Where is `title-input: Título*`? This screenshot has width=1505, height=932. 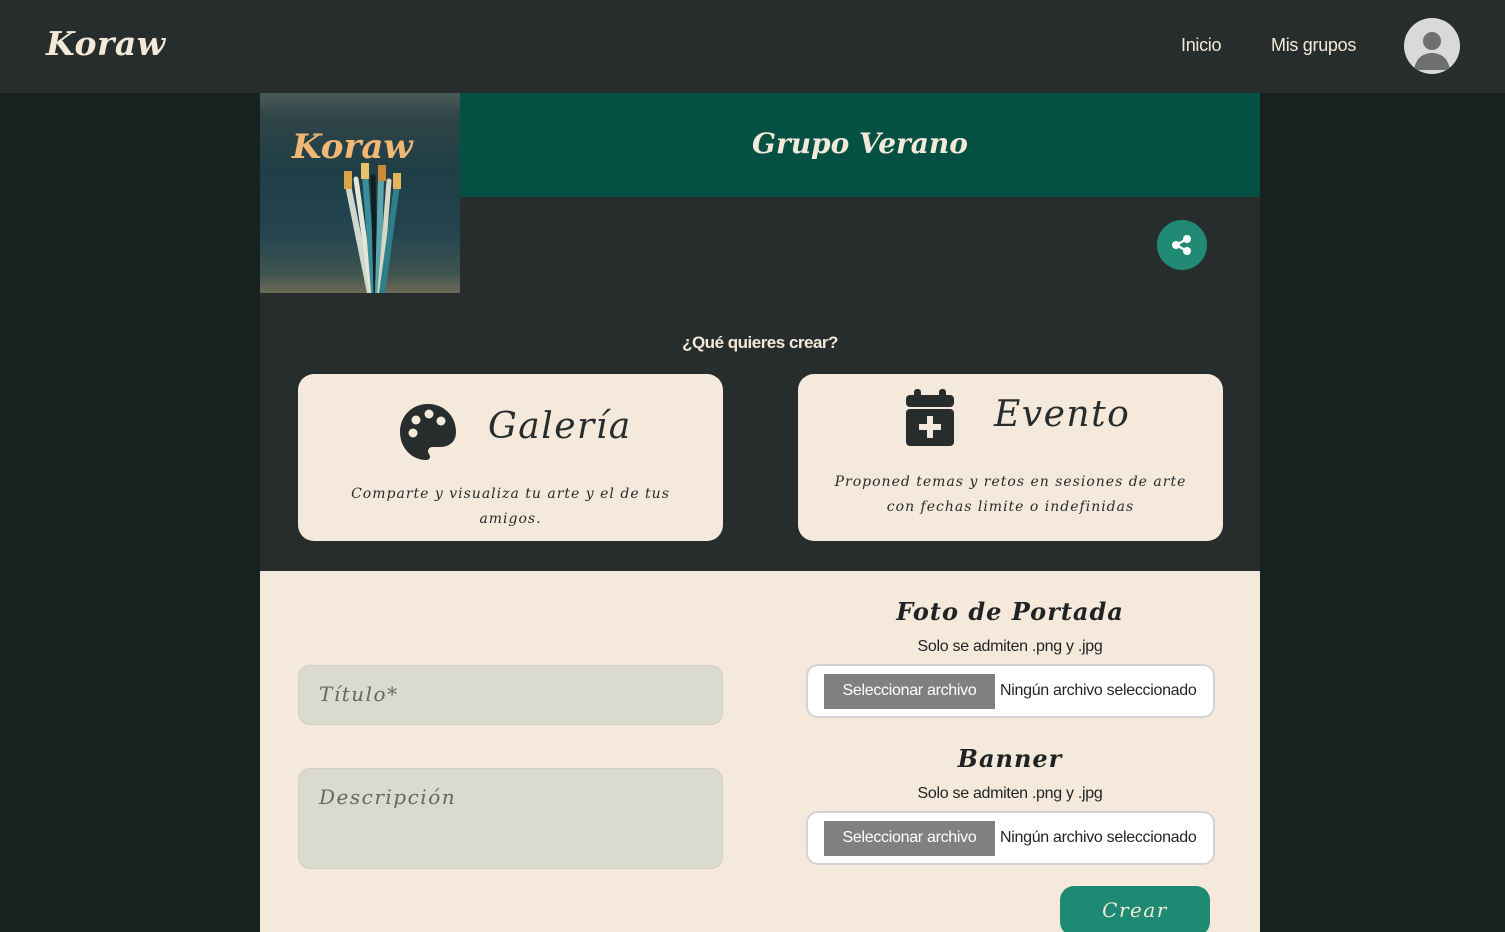 title-input: Título* is located at coordinates (510, 695).